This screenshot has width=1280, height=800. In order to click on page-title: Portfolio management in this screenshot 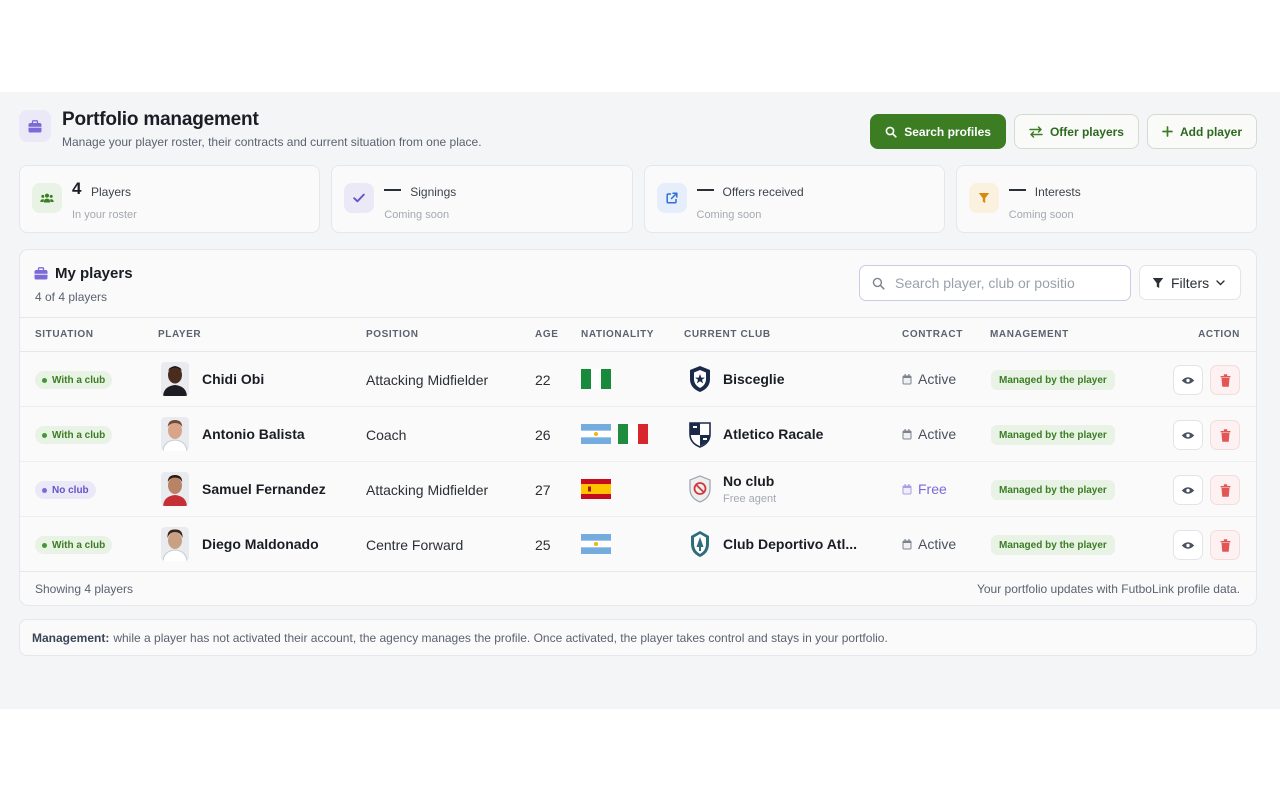, I will do `click(160, 119)`.